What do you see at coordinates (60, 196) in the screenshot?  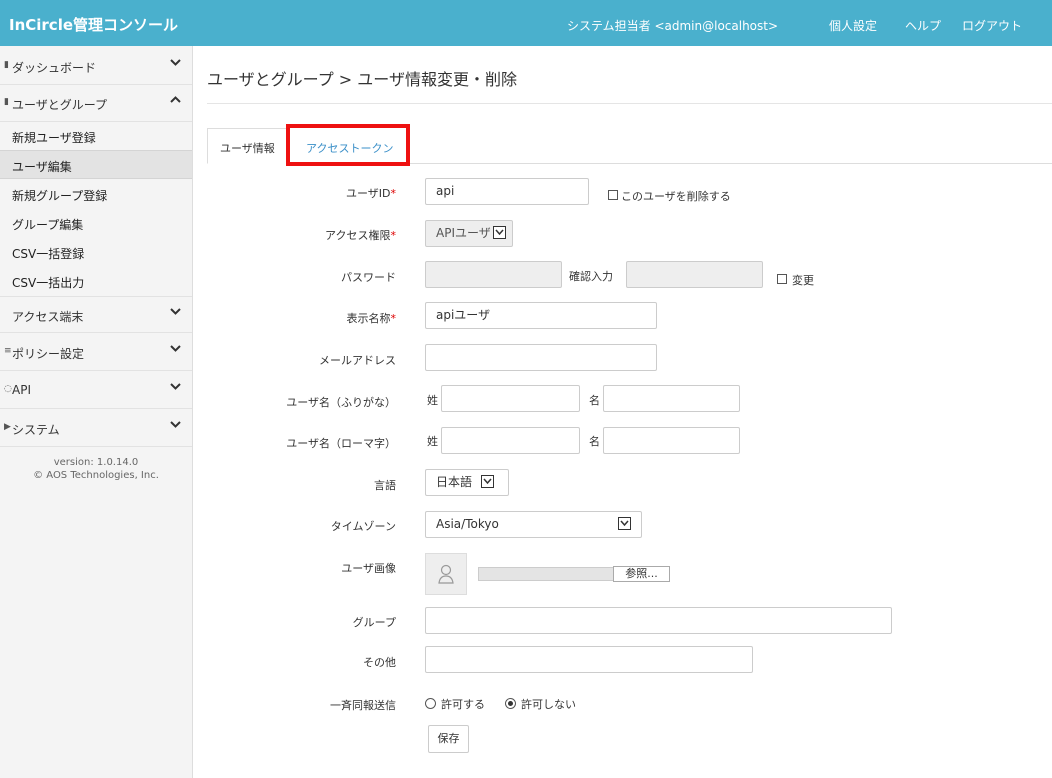 I see `sidebar-item-label: 新規グループ登録` at bounding box center [60, 196].